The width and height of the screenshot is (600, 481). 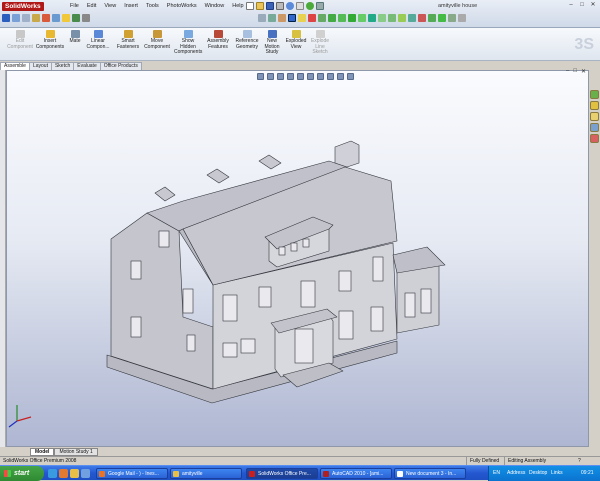 I want to click on dimension-icon, so click(x=352, y=18).